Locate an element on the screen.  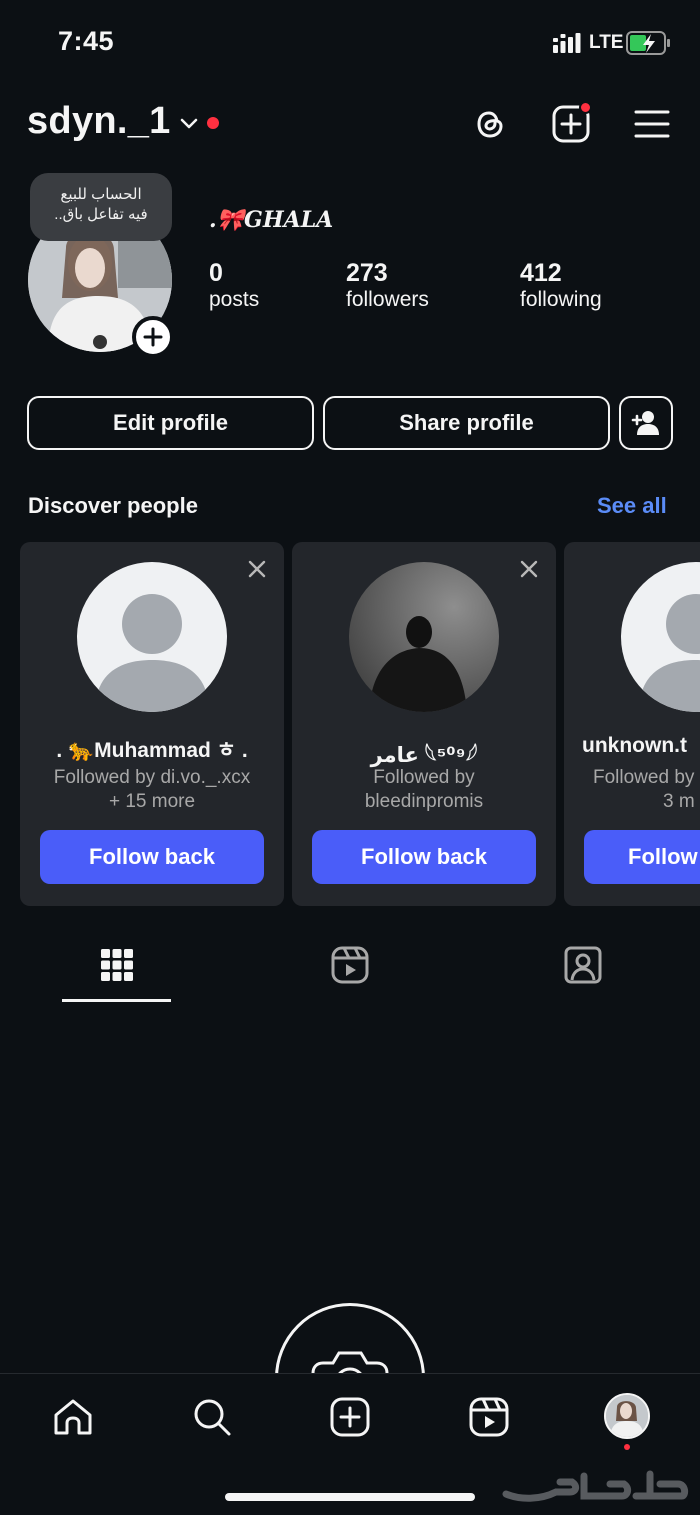
suggestion-mutuals: Followed by bleedinpromis is located at coordinates (424, 790).